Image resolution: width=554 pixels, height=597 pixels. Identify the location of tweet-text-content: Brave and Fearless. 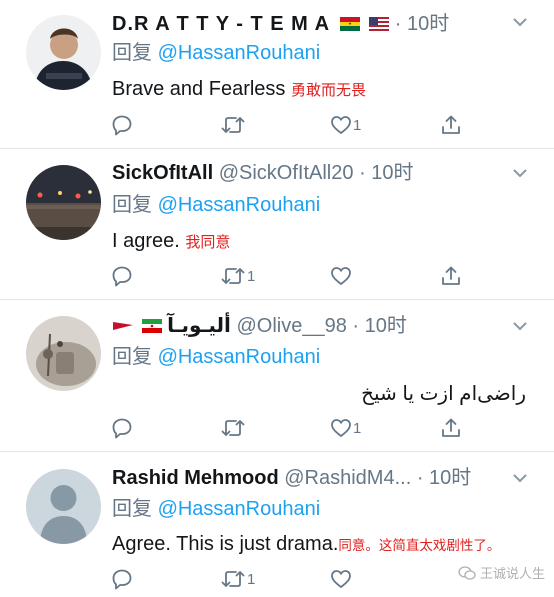
(199, 89).